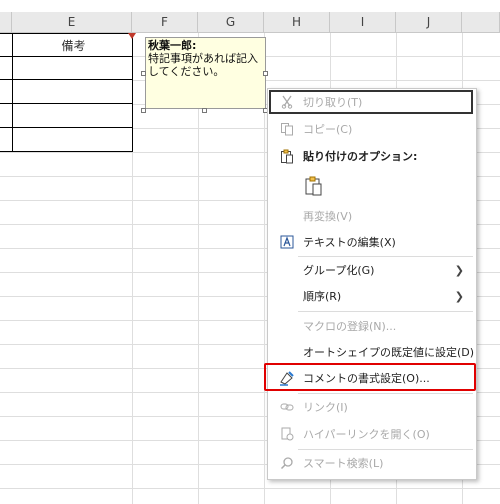 Image resolution: width=500 pixels, height=504 pixels. I want to click on menu-item-label: 切り取り(T), so click(333, 102).